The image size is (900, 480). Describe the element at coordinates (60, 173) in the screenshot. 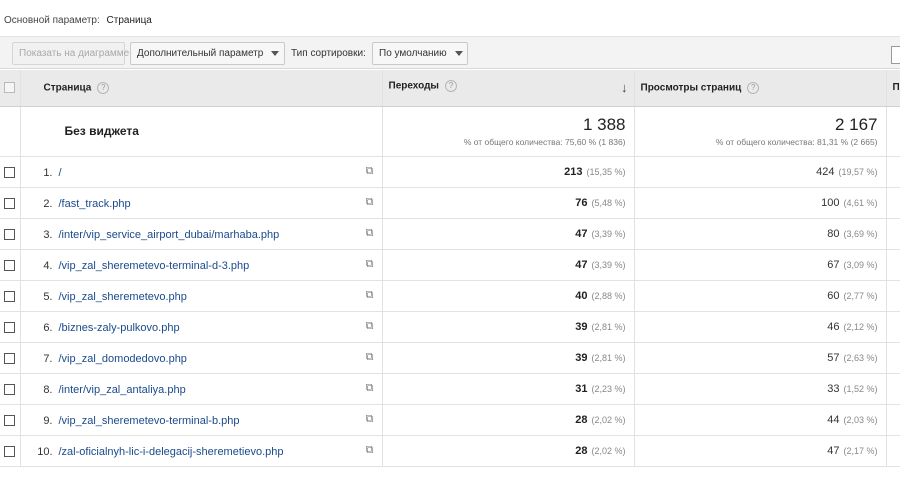

I see `page-link: /` at that location.